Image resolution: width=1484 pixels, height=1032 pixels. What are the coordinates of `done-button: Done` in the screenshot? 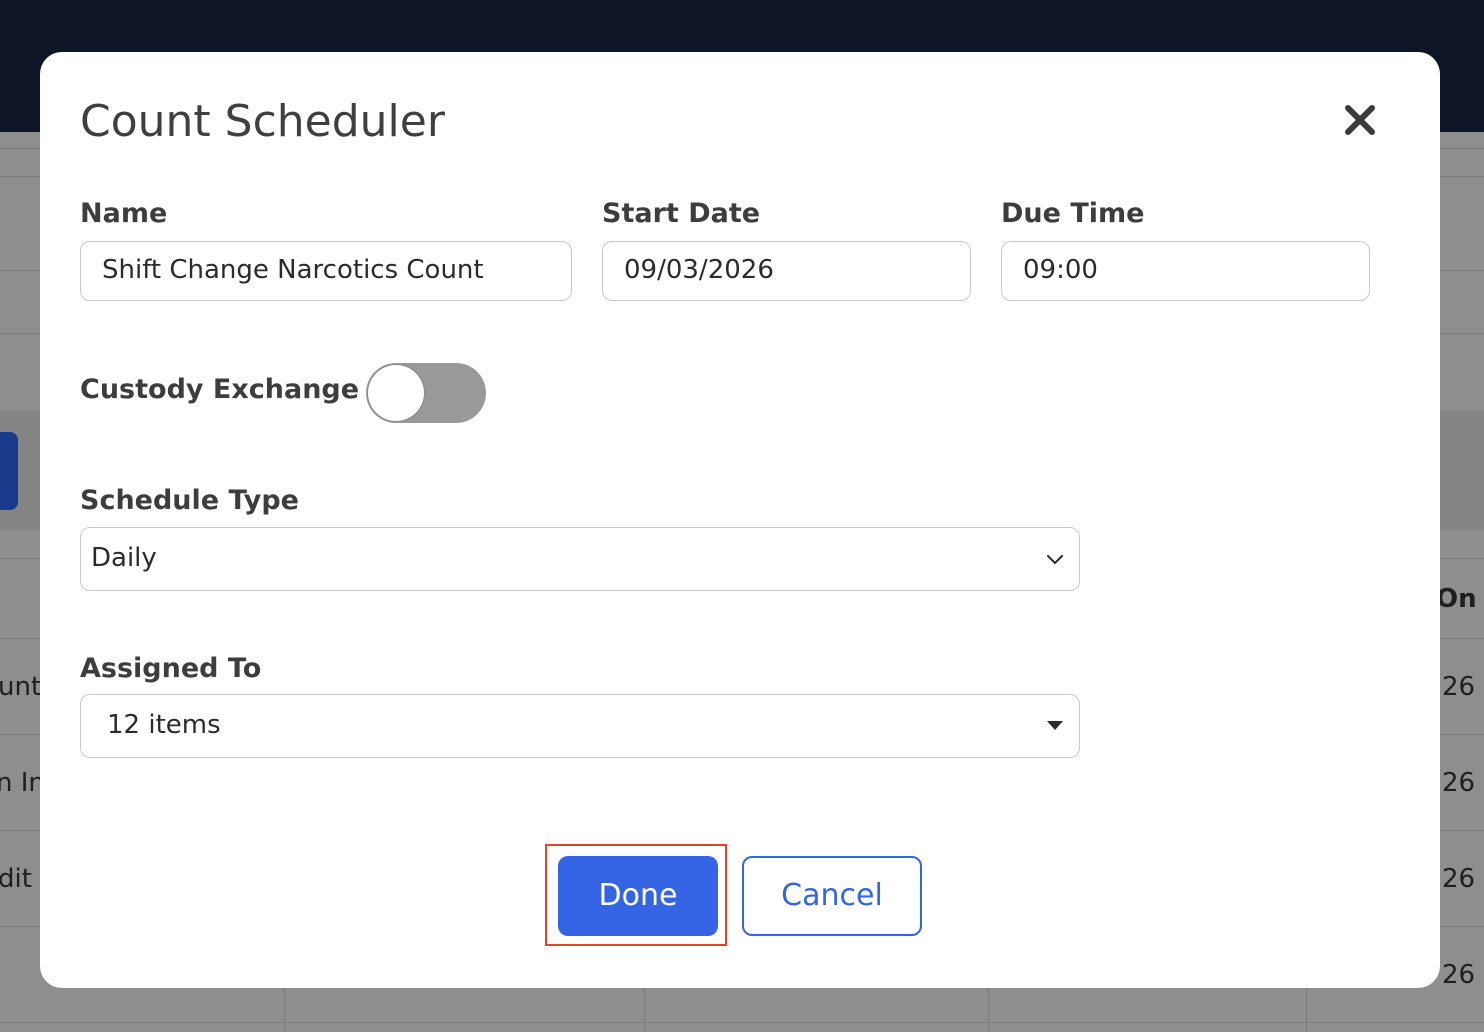 It's located at (638, 896).